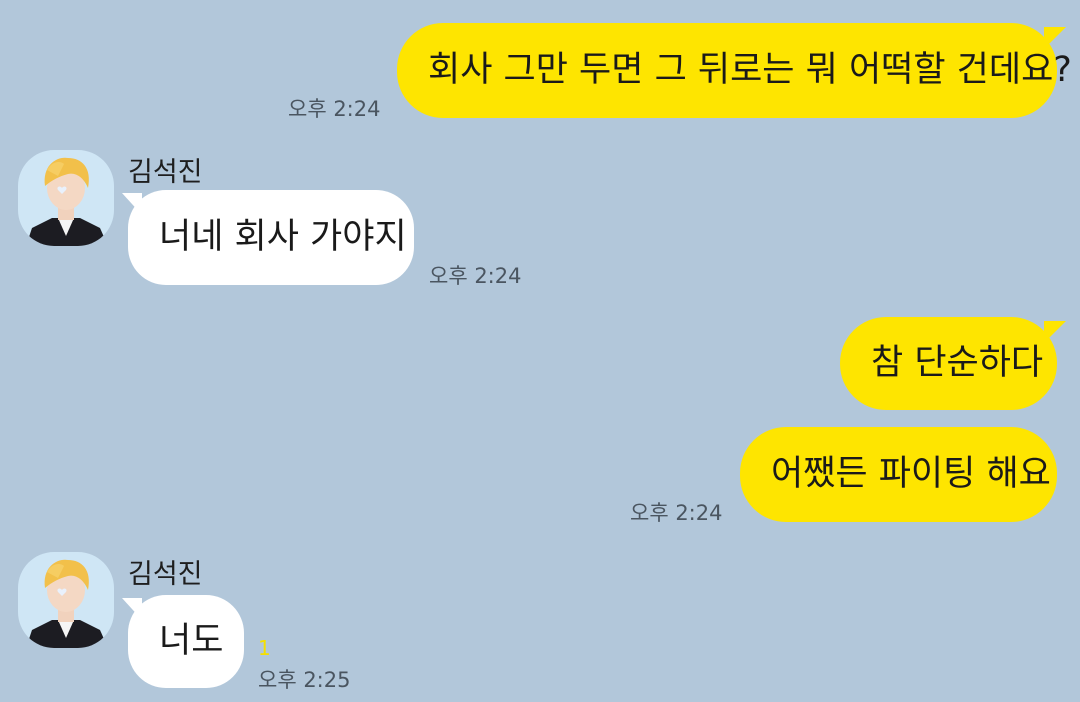 The image size is (1080, 702). I want to click on my-message-bubble: 참 단순하다, so click(948, 363).